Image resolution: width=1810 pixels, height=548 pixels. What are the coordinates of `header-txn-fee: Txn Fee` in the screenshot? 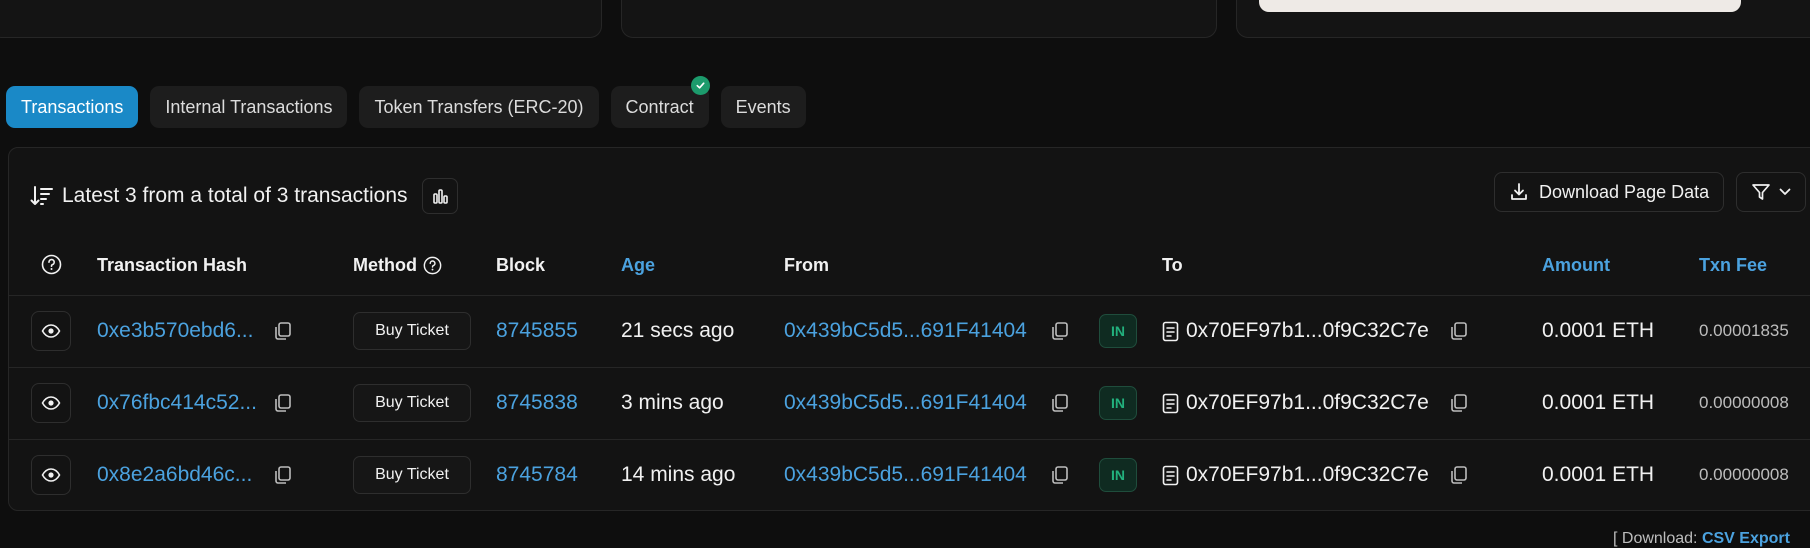 It's located at (1733, 265).